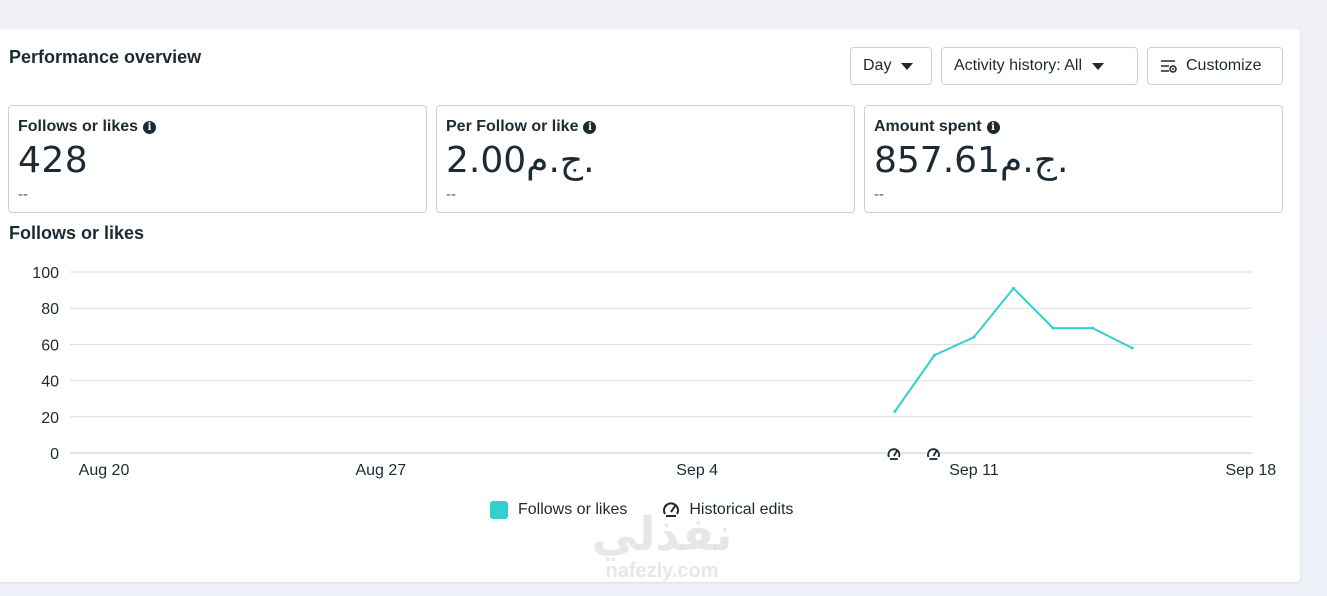  Describe the element at coordinates (974, 470) in the screenshot. I see `x-tick-label: Sep 11` at that location.